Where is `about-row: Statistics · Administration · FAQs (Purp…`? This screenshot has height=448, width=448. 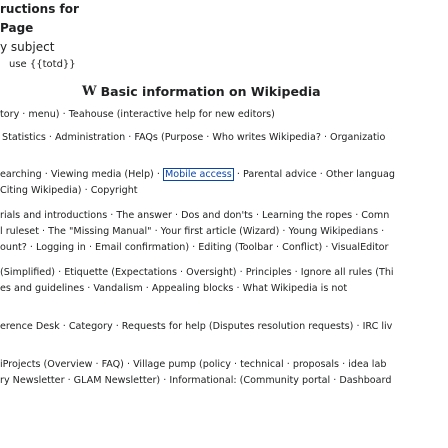 about-row: Statistics · Administration · FAQs (Purp… is located at coordinates (193, 138).